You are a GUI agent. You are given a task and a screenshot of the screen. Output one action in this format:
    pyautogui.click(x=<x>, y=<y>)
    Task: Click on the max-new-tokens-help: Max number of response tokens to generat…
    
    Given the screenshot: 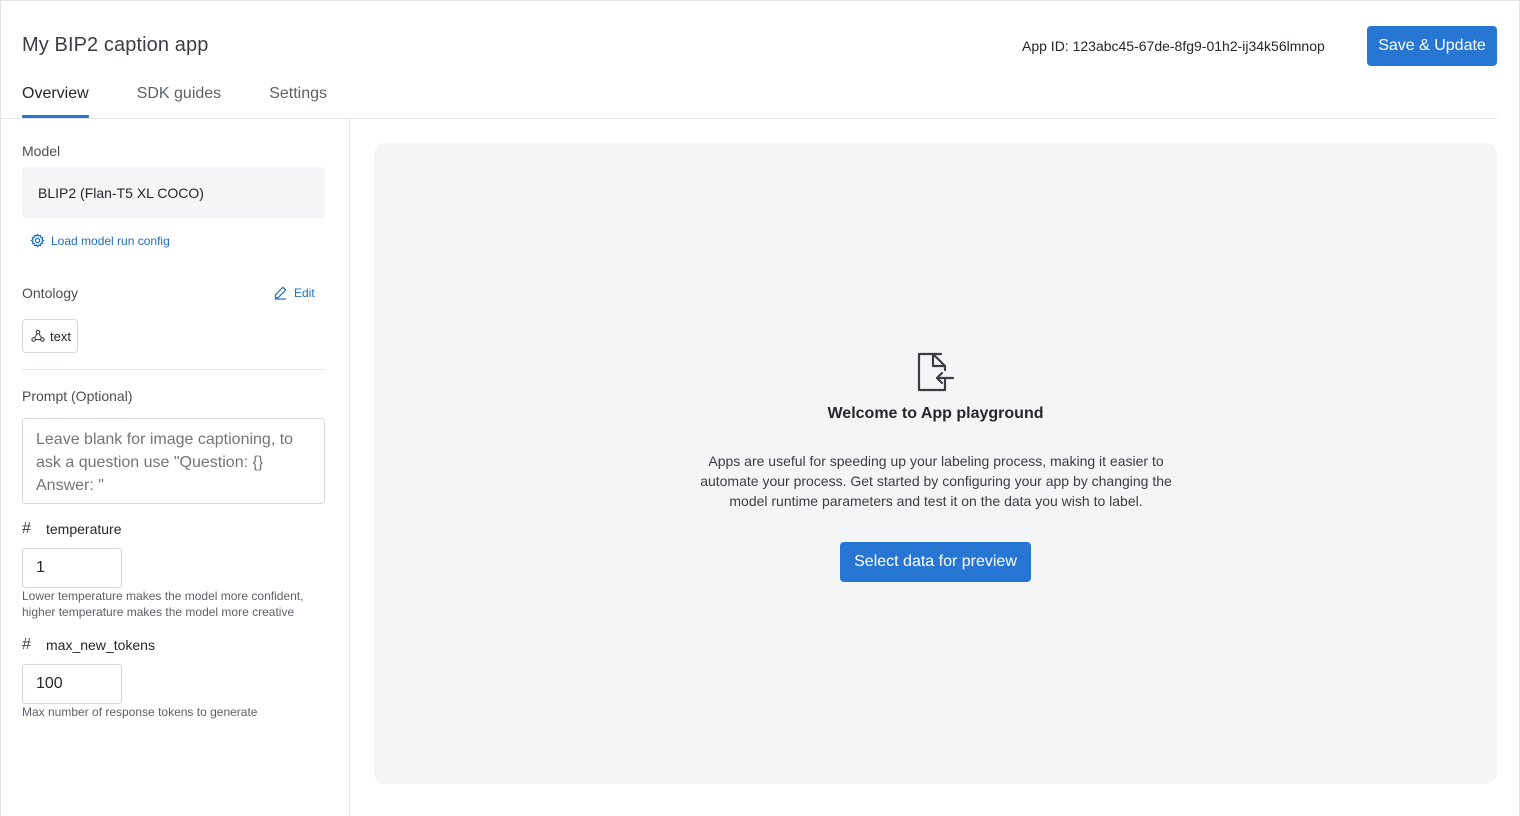 What is the action you would take?
    pyautogui.click(x=140, y=712)
    